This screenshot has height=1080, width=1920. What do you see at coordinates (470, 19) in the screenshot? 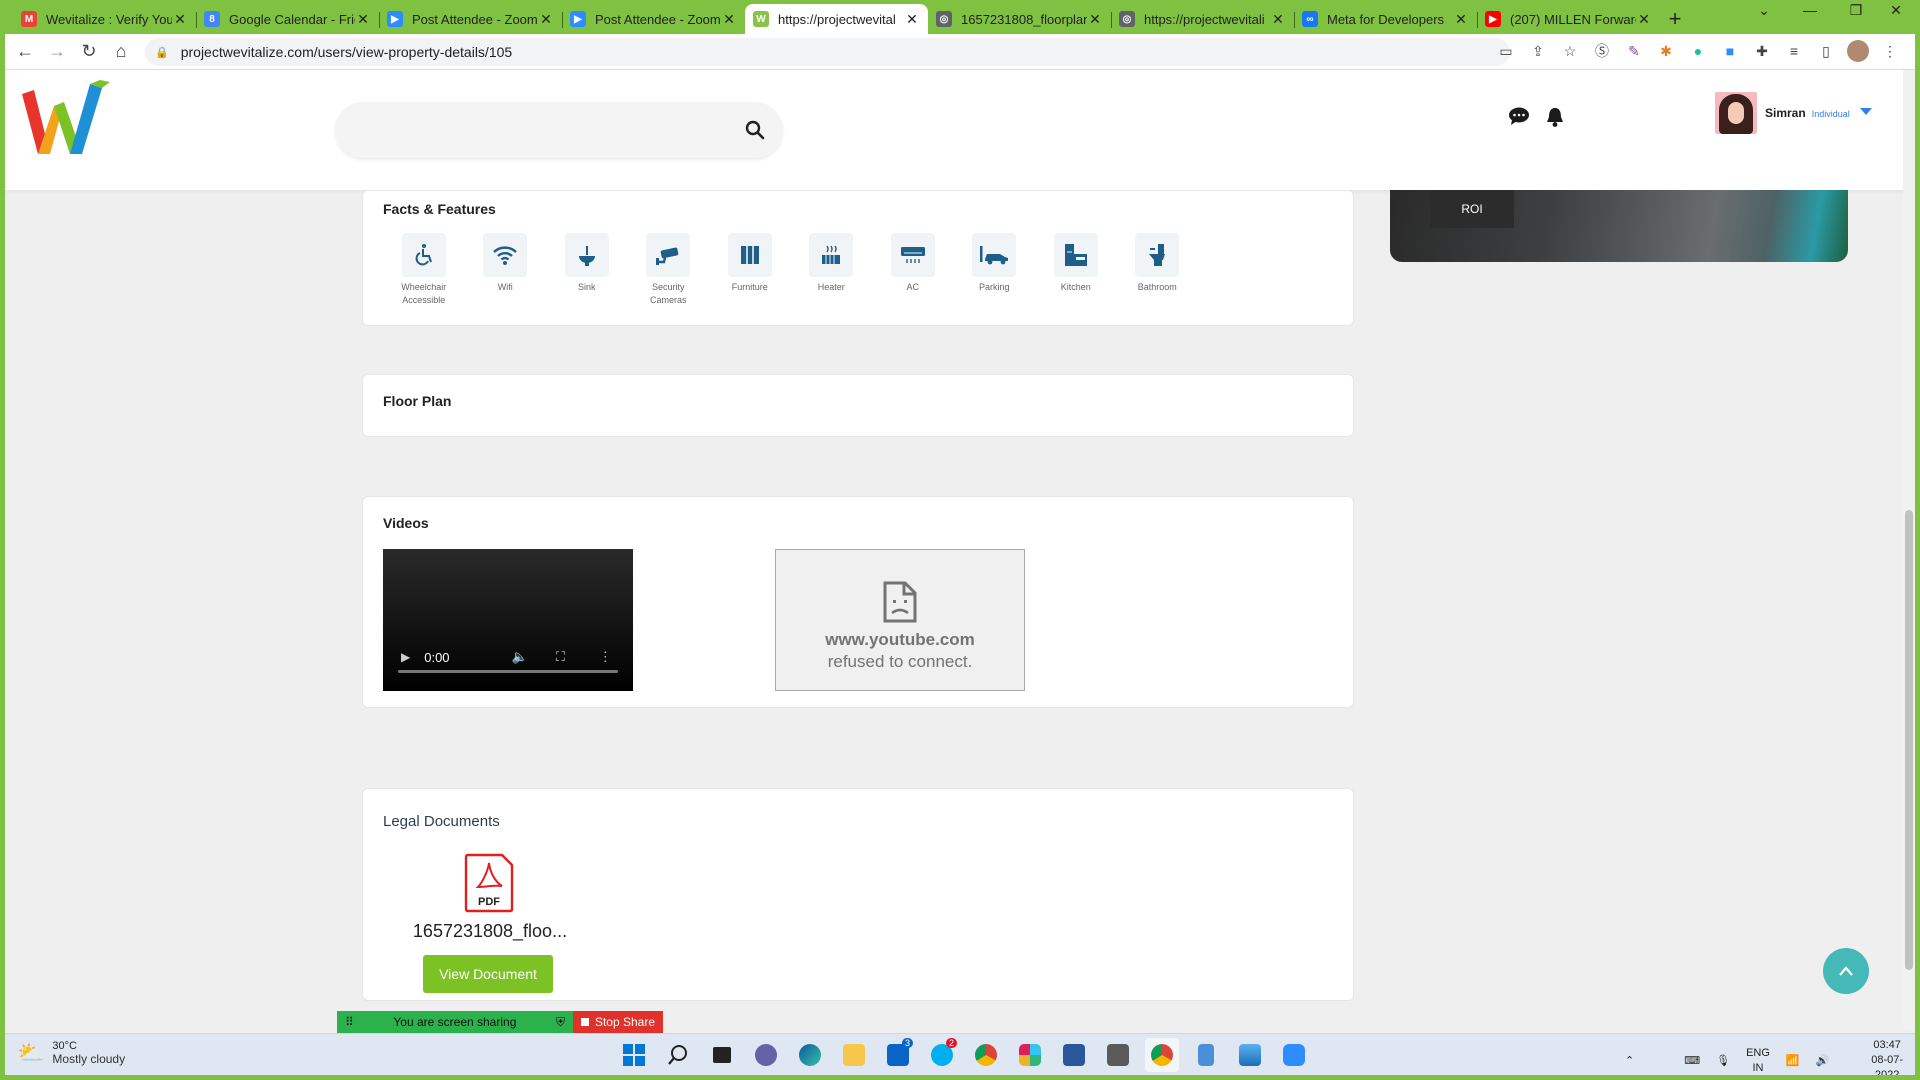
I see `browser-tab-2: ▶ Post Attendee - Zoom ✕` at bounding box center [470, 19].